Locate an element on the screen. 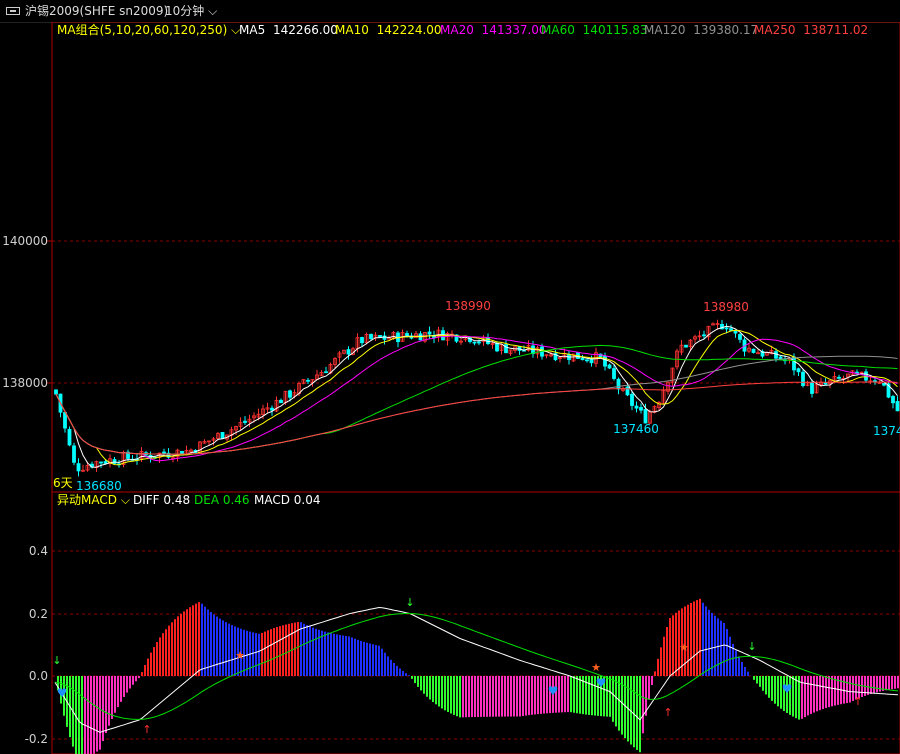  ma-group-label: MA组合(5,10,20,60,120,250) is located at coordinates (142, 29).